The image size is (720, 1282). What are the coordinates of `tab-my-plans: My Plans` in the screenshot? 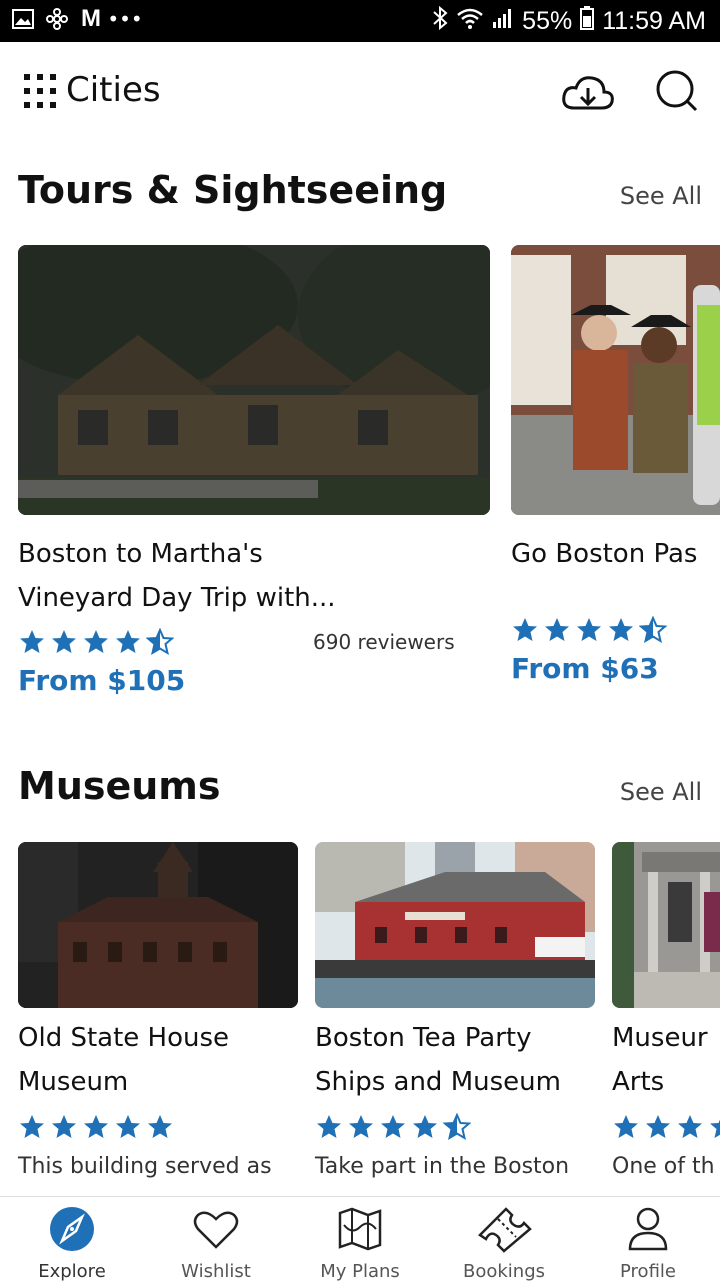 It's located at (360, 1239).